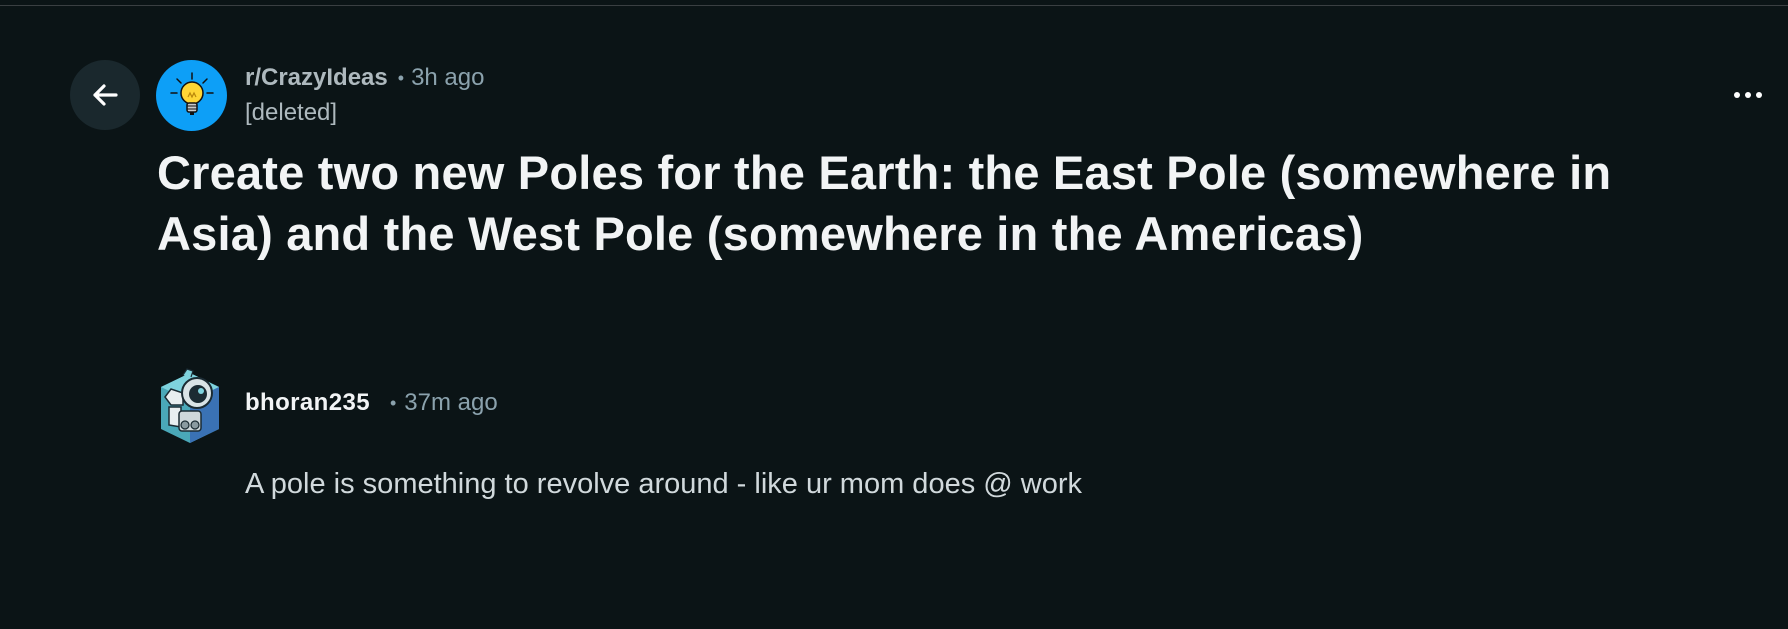 Image resolution: width=1788 pixels, height=629 pixels. What do you see at coordinates (894, 3) in the screenshot?
I see `top-divider` at bounding box center [894, 3].